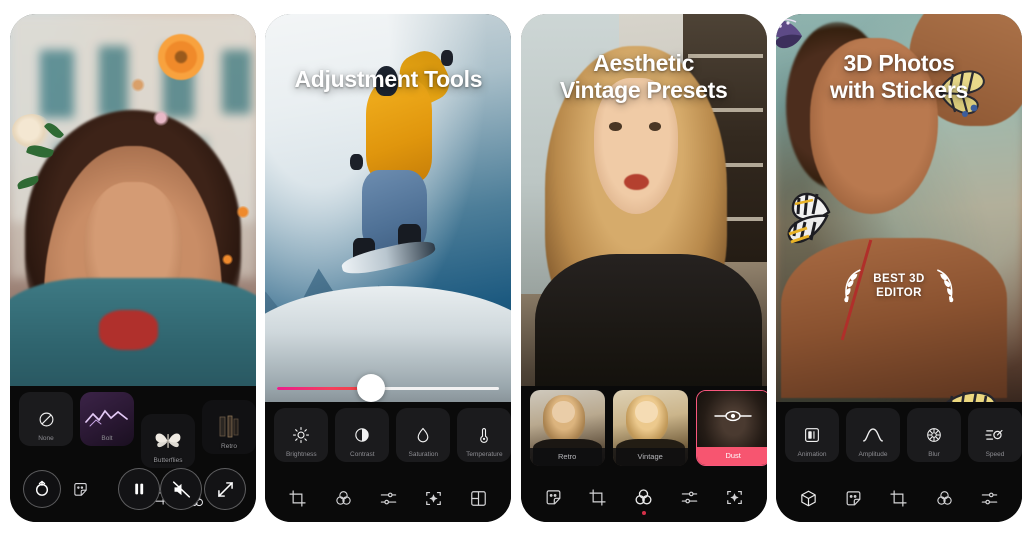 This screenshot has height=536, width=1024. I want to click on preset-label: Retro, so click(567, 457).